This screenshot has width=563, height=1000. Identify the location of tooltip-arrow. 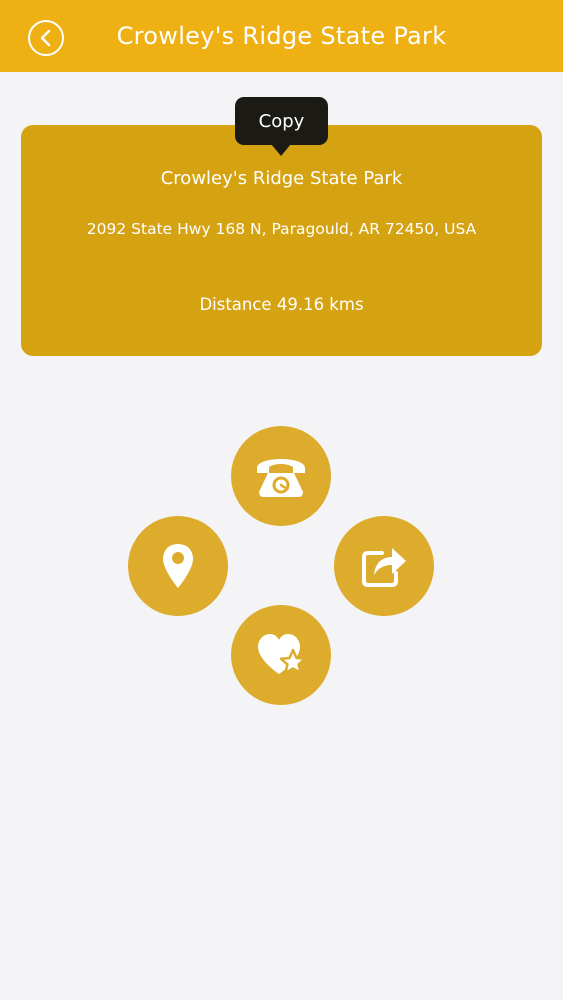
(281, 150).